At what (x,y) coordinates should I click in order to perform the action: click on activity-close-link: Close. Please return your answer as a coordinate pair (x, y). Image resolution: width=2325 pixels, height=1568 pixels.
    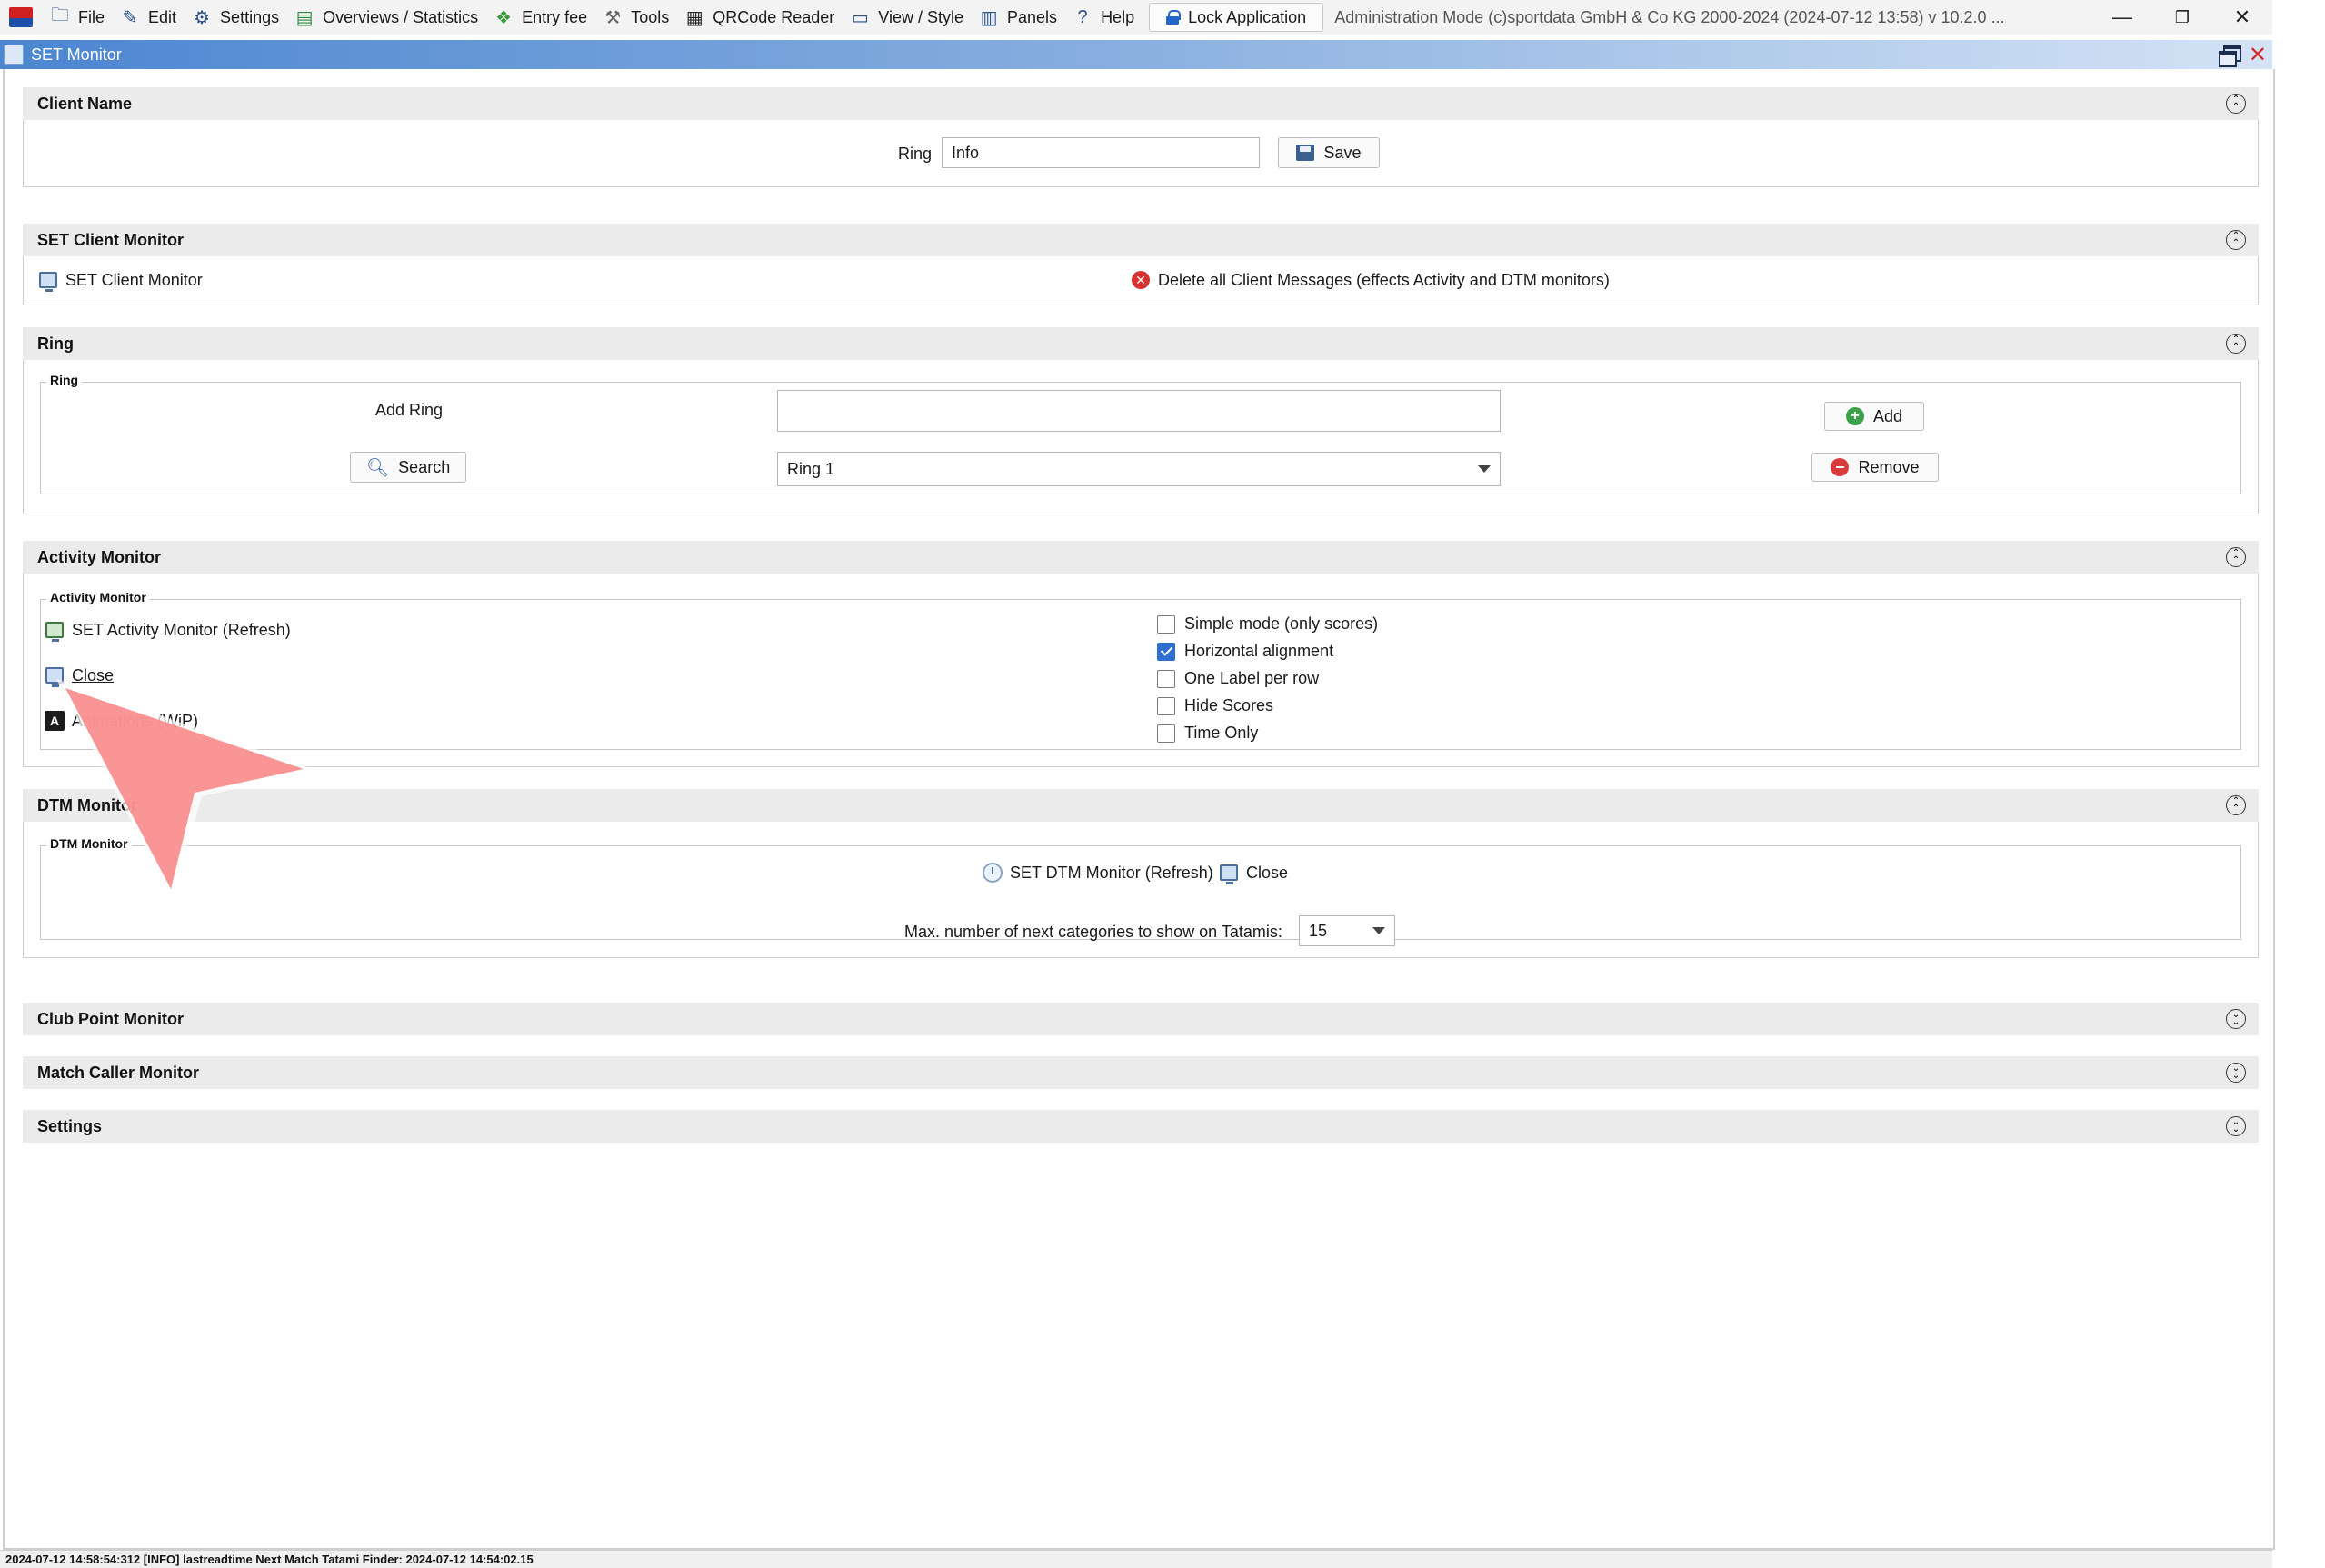
    Looking at the image, I should click on (79, 676).